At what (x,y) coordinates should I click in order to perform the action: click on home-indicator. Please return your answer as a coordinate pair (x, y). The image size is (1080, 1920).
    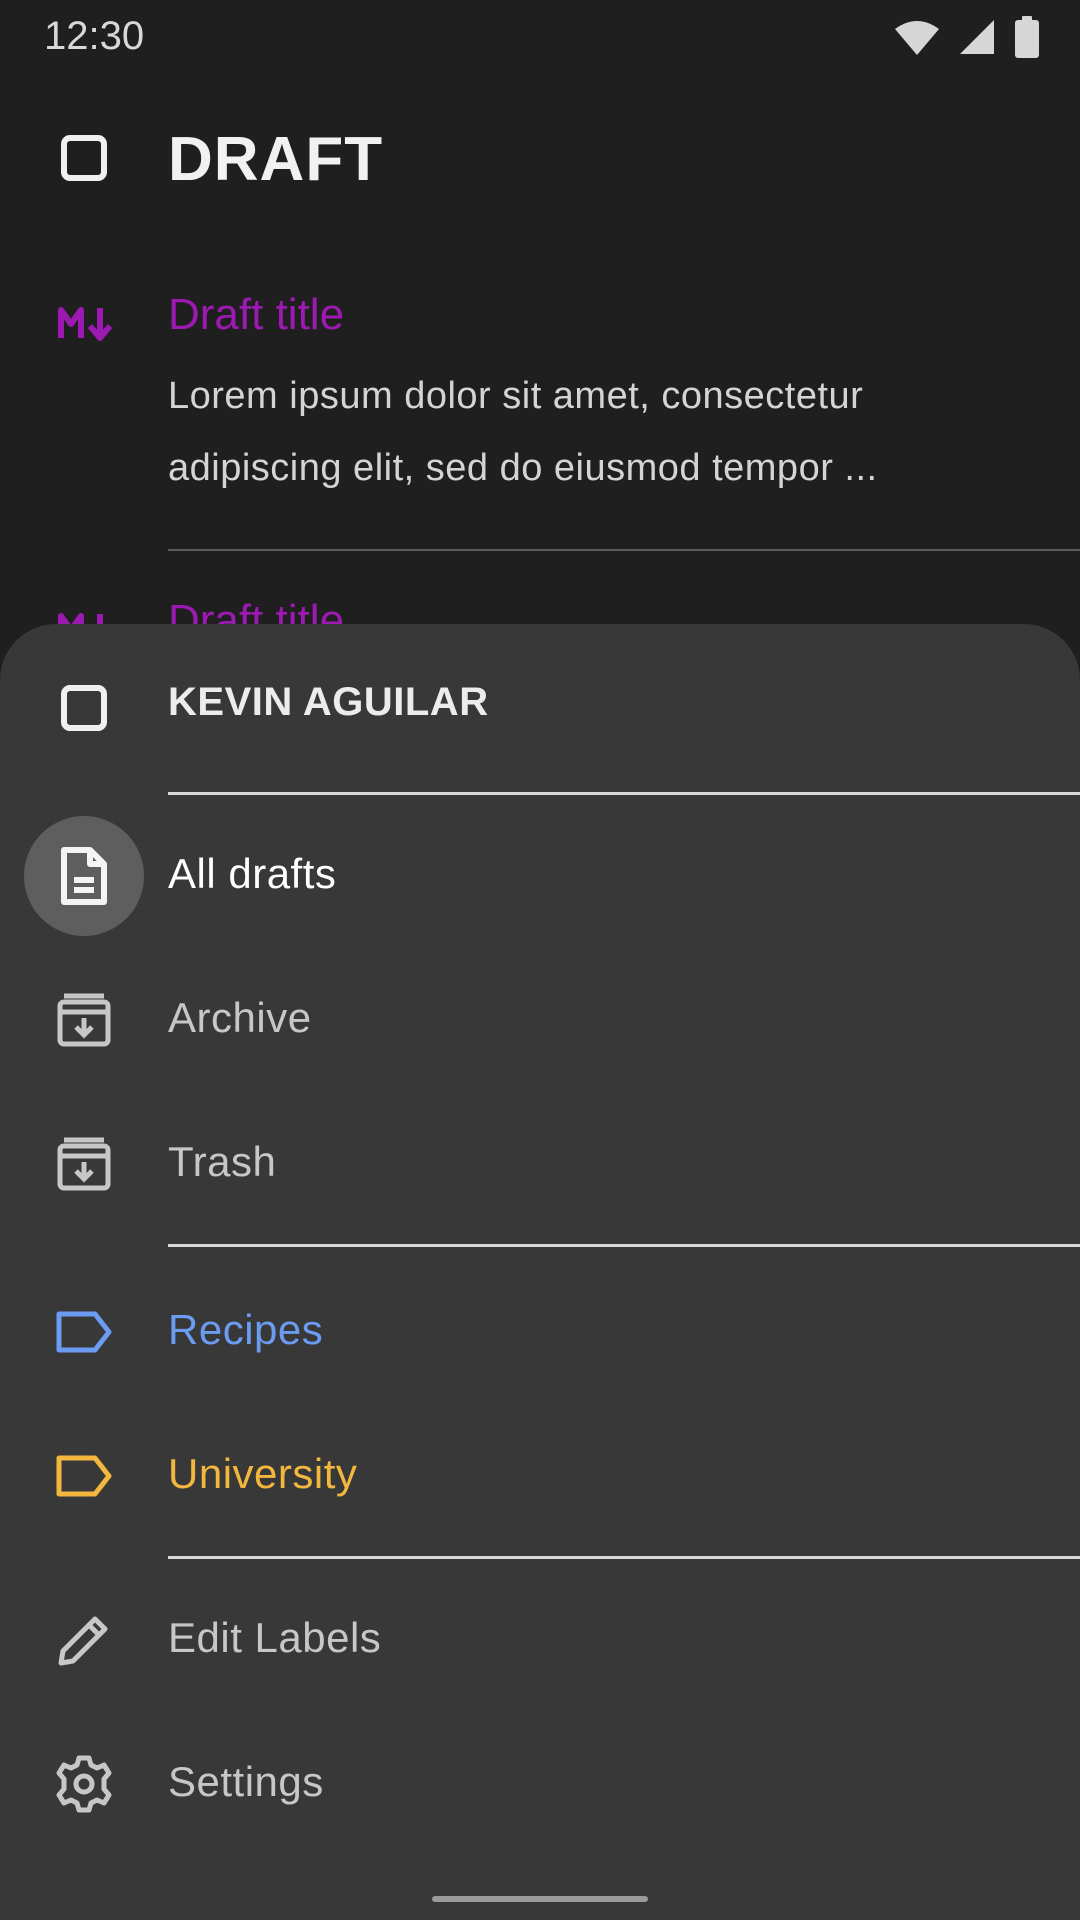
    Looking at the image, I should click on (540, 1899).